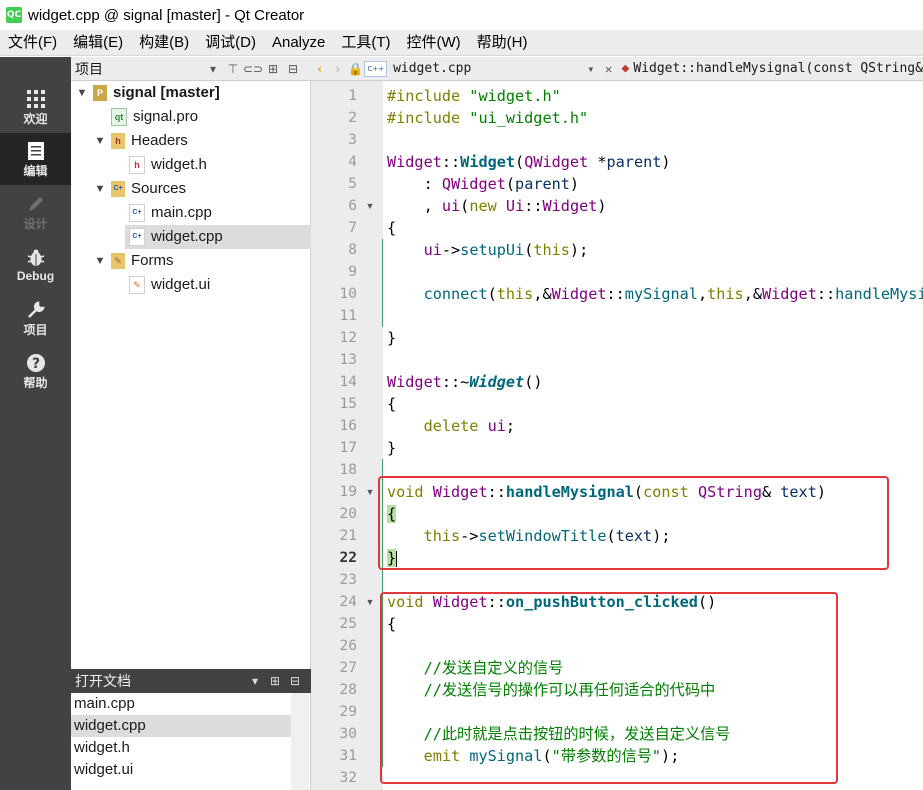 The height and width of the screenshot is (790, 923). I want to click on lock-icon: 🔒, so click(355, 68).